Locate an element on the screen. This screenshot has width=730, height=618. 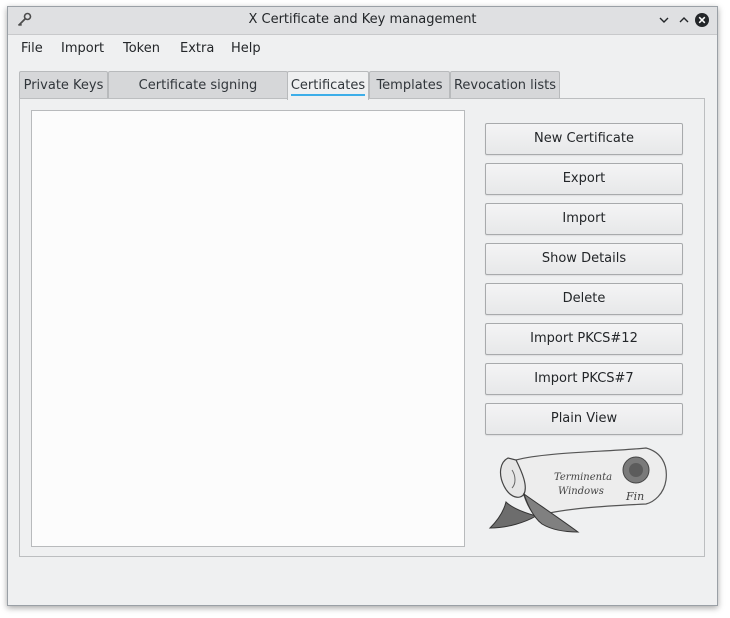
menu-bar: File Import Token Extra Help is located at coordinates (362, 49).